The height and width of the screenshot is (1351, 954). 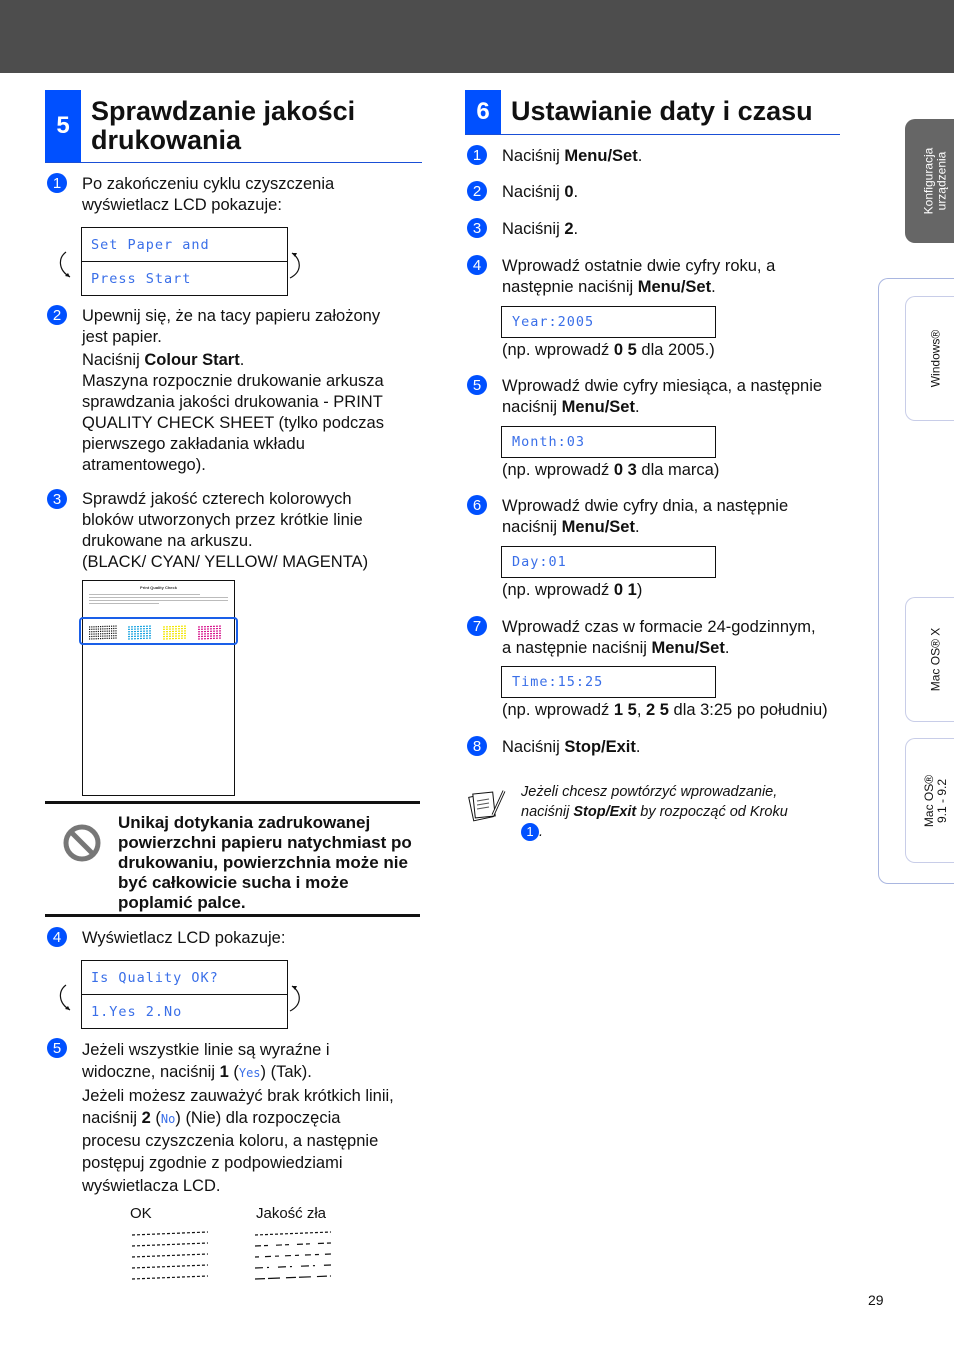 What do you see at coordinates (141, 1213) in the screenshot?
I see `ok-label: OK` at bounding box center [141, 1213].